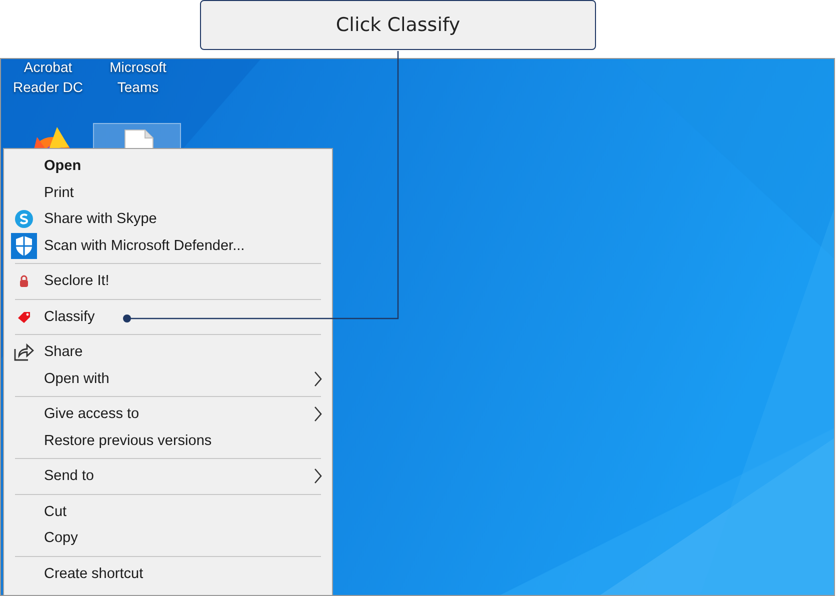 This screenshot has height=596, width=836. I want to click on menu-item: Share, so click(168, 352).